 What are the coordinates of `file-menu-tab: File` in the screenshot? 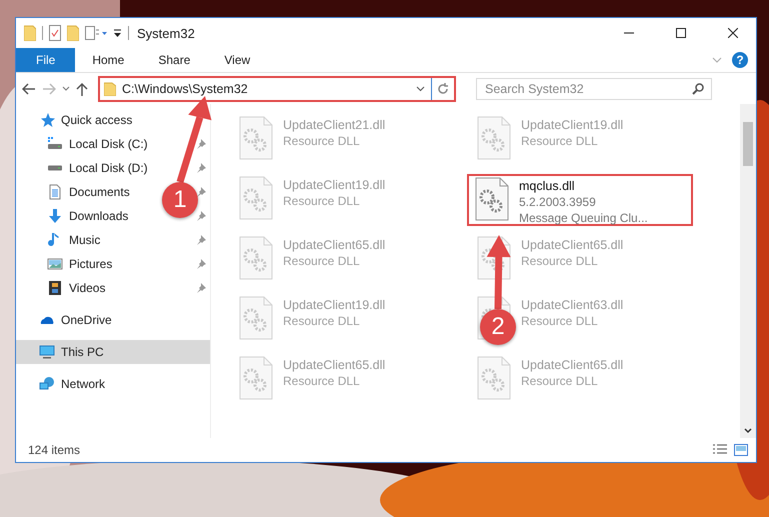 It's located at (46, 60).